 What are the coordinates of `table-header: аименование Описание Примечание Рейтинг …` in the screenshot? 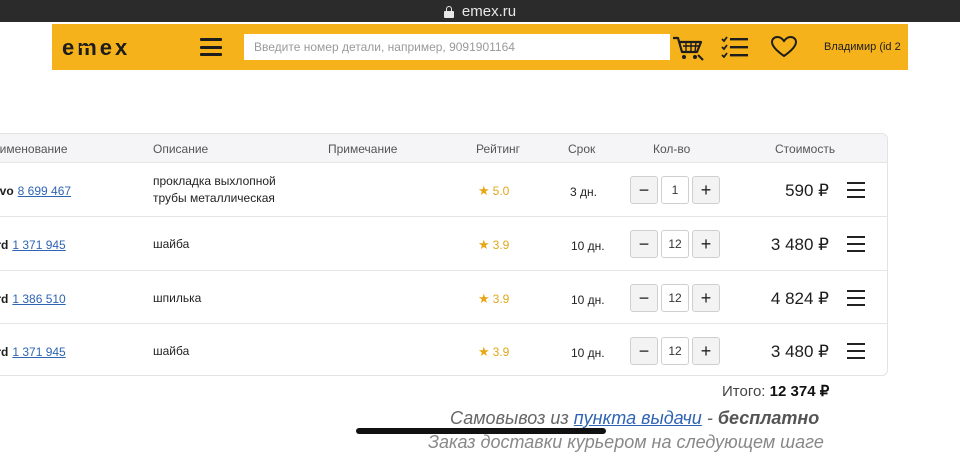 It's located at (443, 148).